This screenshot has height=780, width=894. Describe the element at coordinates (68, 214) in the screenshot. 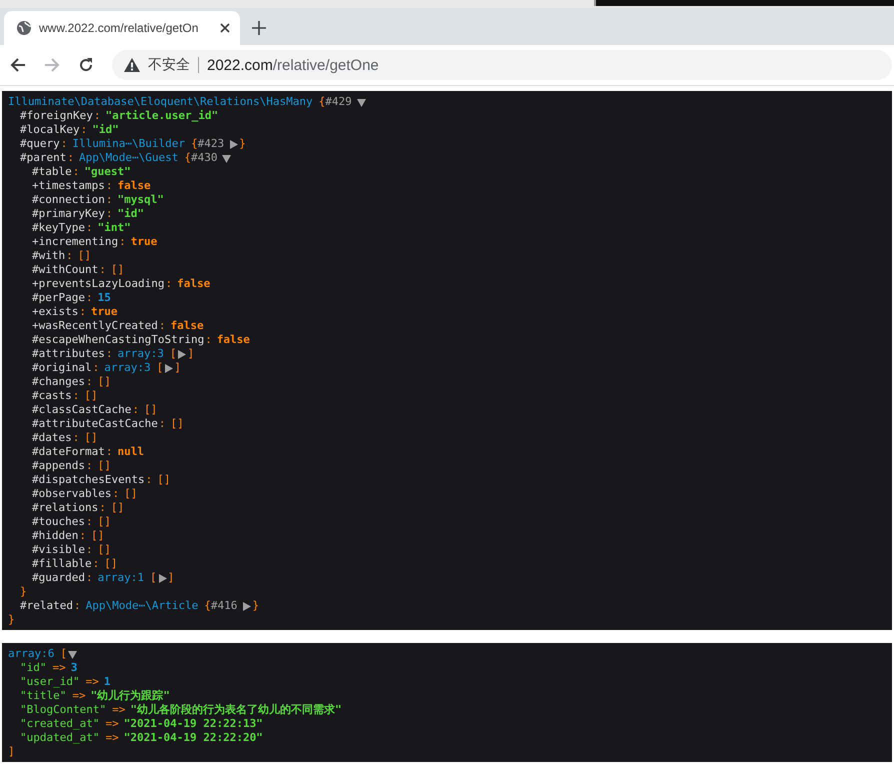

I see `property-name: #primaryKey` at that location.